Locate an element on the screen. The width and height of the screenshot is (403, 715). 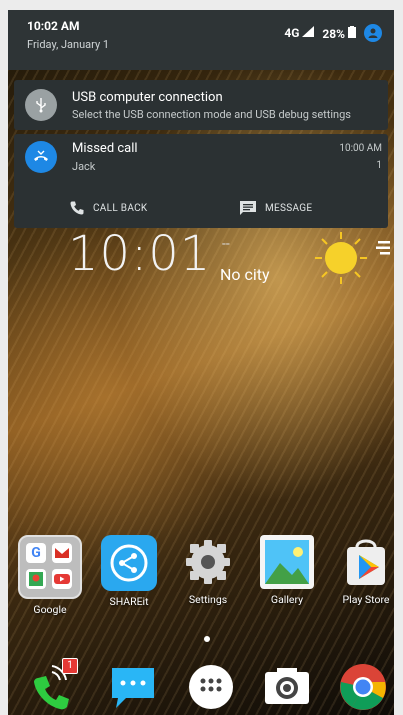
dock: 1 is located at coordinates (201, 686).